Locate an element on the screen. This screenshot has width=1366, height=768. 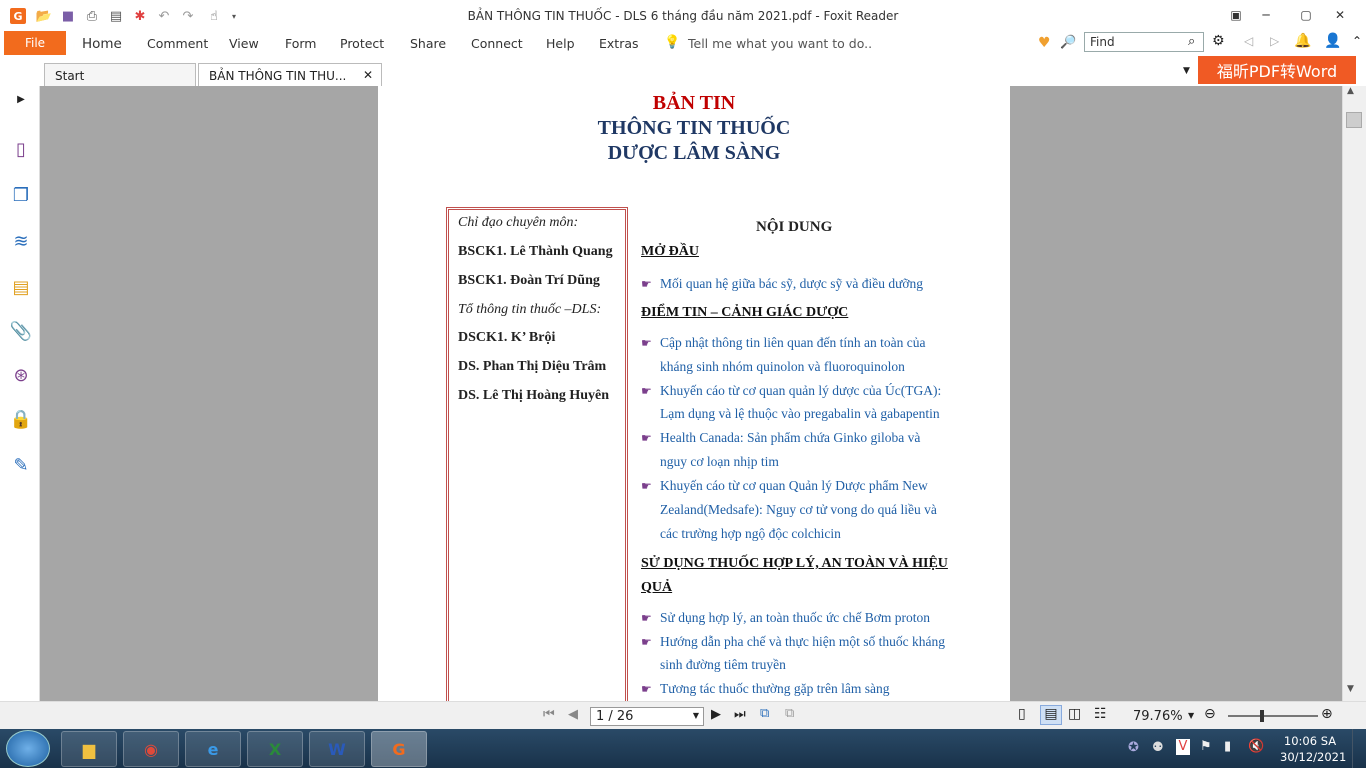
tab-connect: Connect is located at coordinates (497, 43).